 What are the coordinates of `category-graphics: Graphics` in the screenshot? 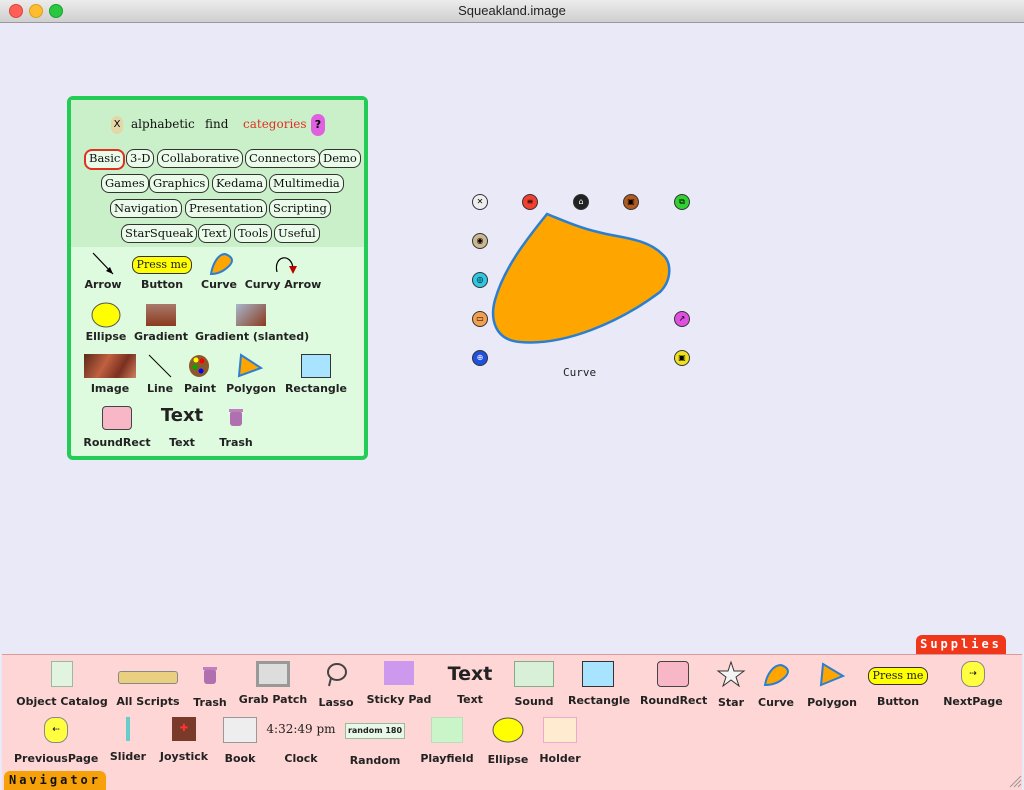 It's located at (179, 183).